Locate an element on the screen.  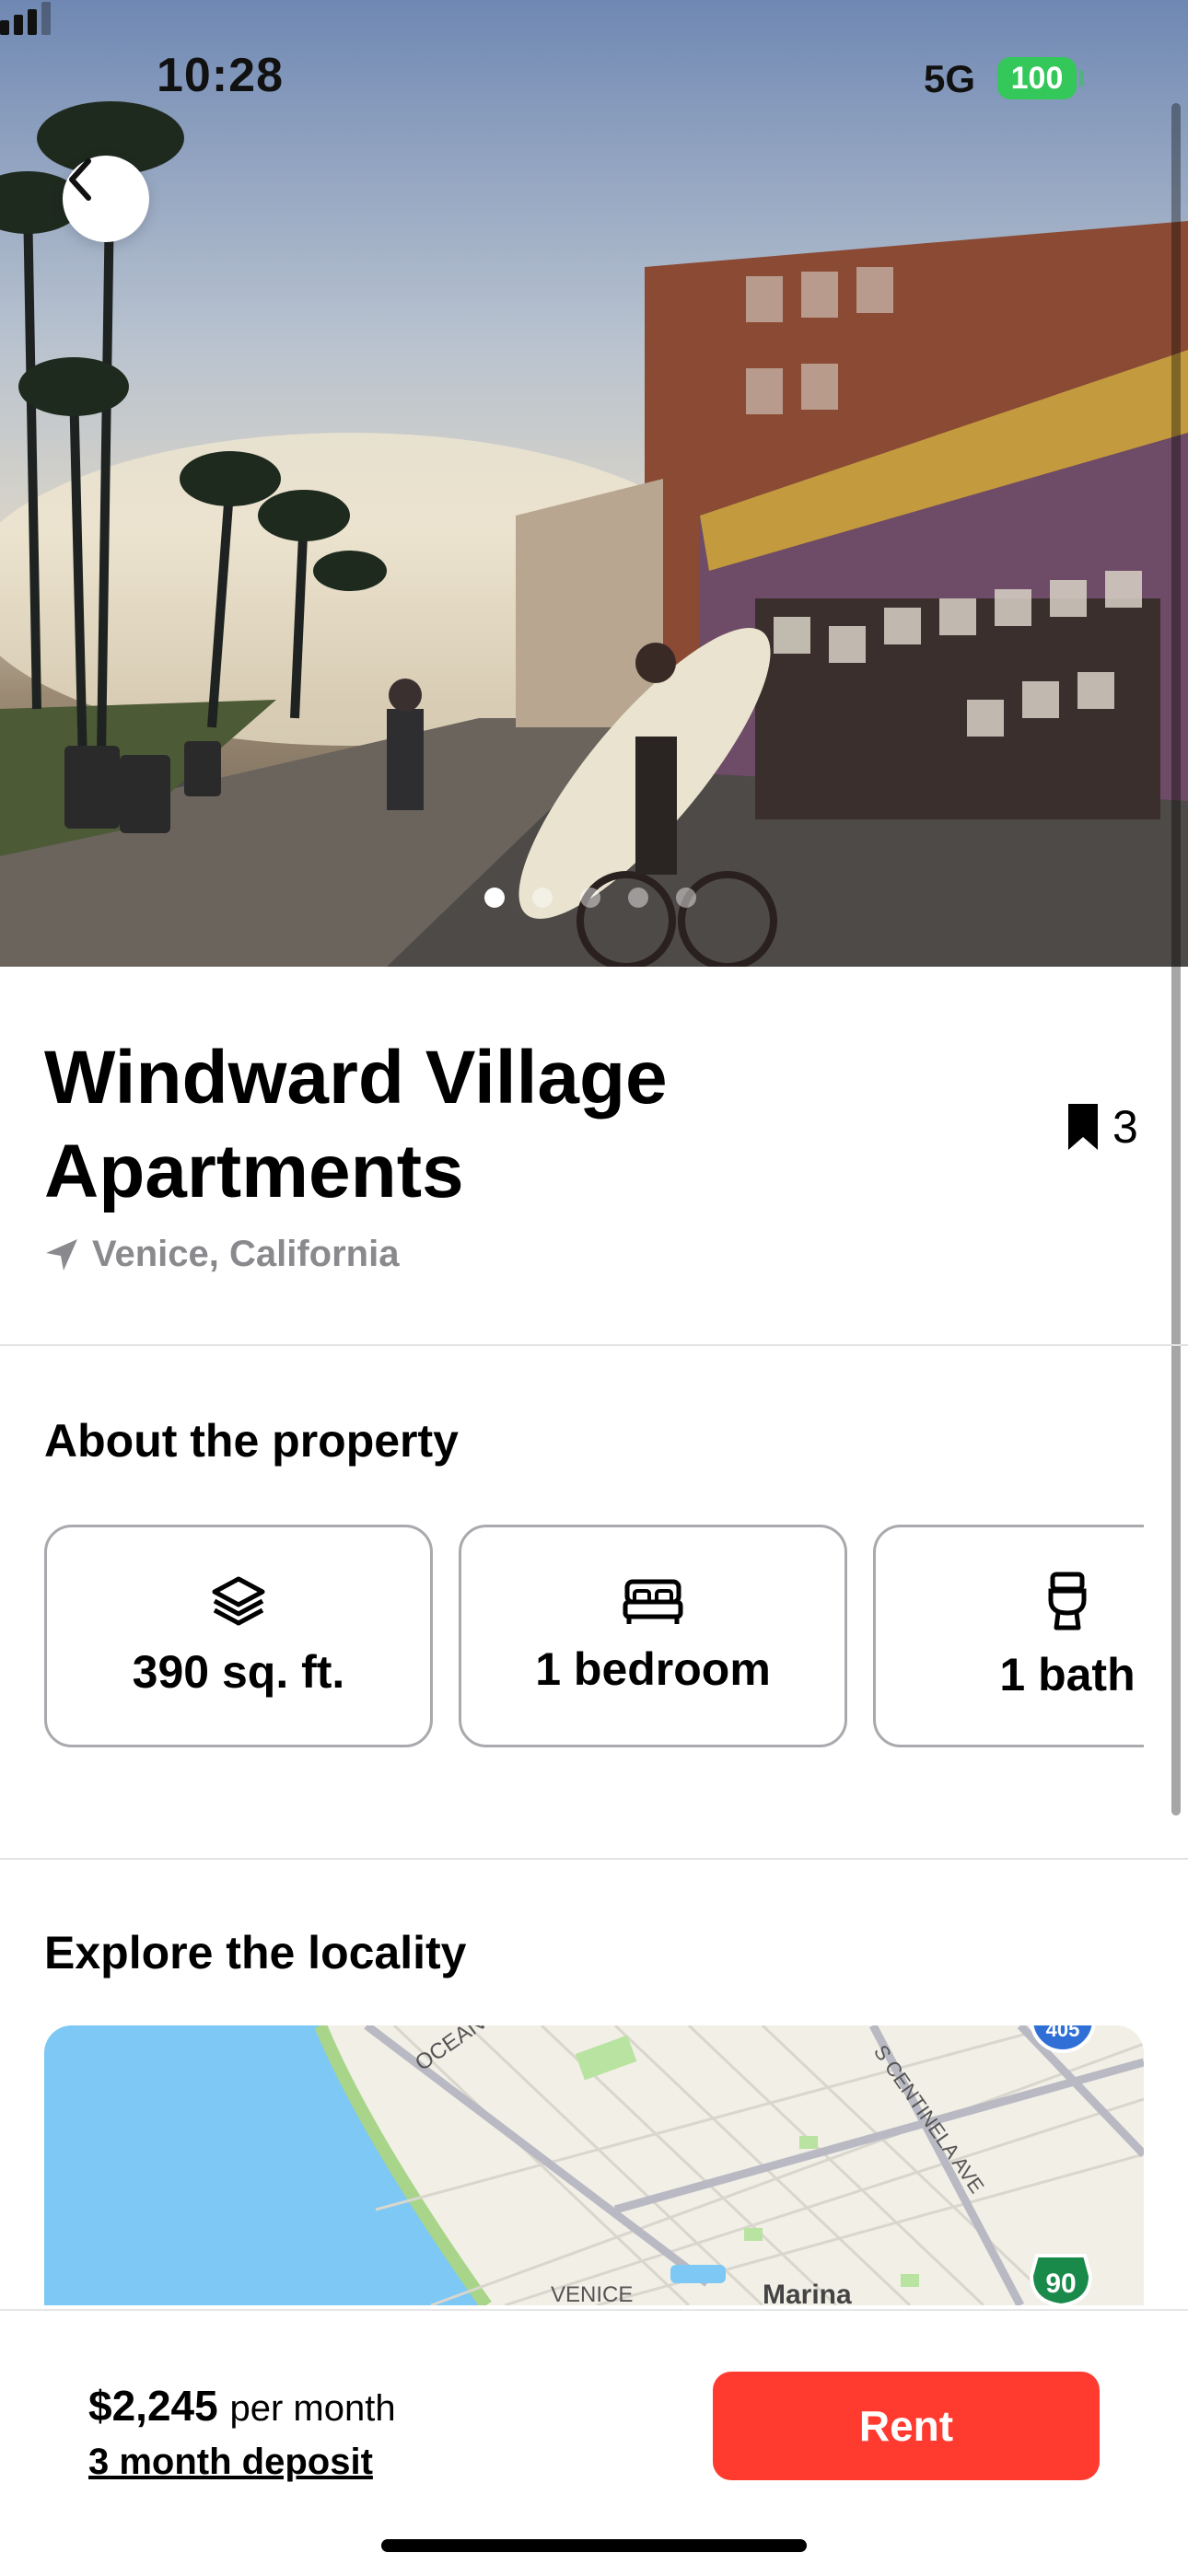
location-label: Venice, California is located at coordinates (246, 1254).